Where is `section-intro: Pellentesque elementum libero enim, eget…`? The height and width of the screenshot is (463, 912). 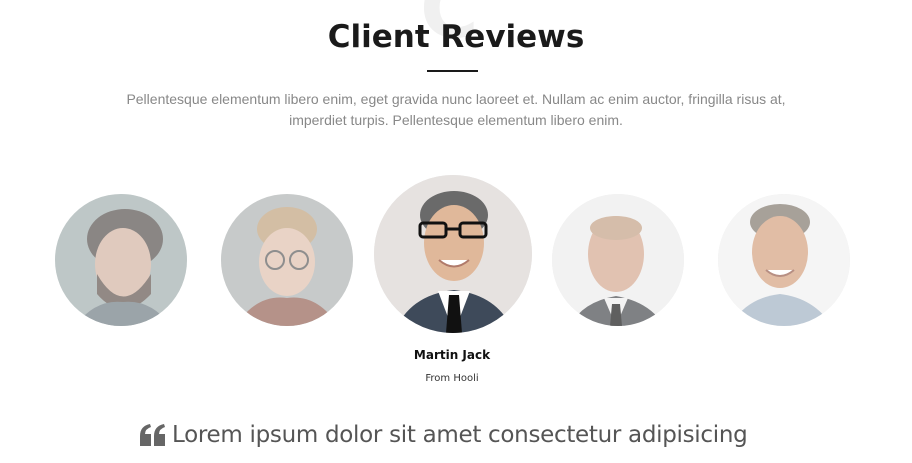
section-intro: Pellentesque elementum libero enim, eget… is located at coordinates (456, 109).